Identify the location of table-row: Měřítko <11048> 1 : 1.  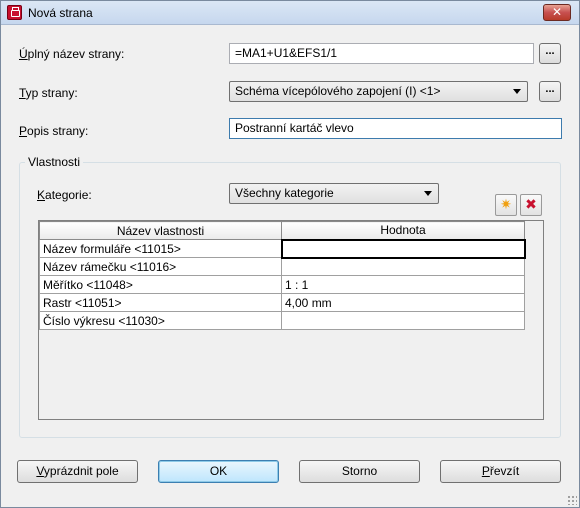
(282, 284).